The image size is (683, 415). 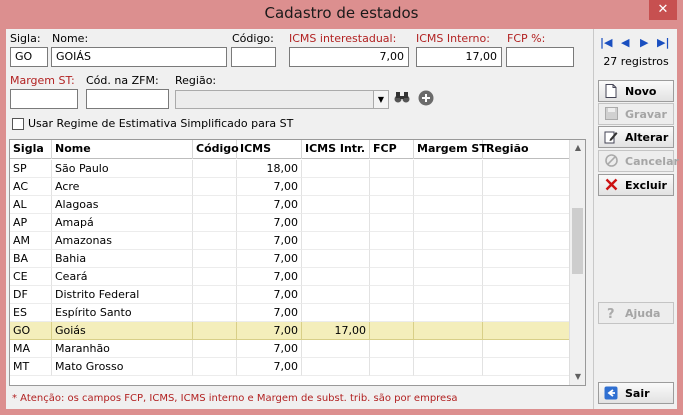 What do you see at coordinates (611, 393) in the screenshot?
I see `exit-icon` at bounding box center [611, 393].